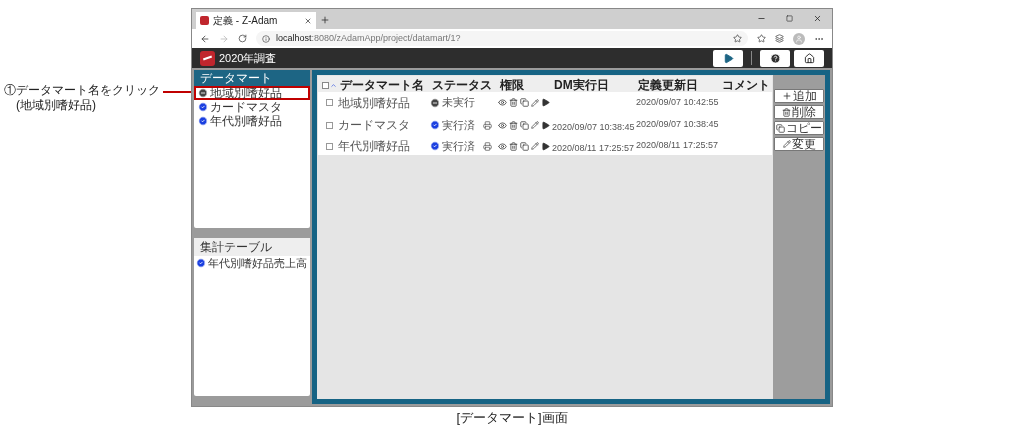 This screenshot has height=440, width=1024. I want to click on table-cell-text: カードマスタ, so click(374, 125).